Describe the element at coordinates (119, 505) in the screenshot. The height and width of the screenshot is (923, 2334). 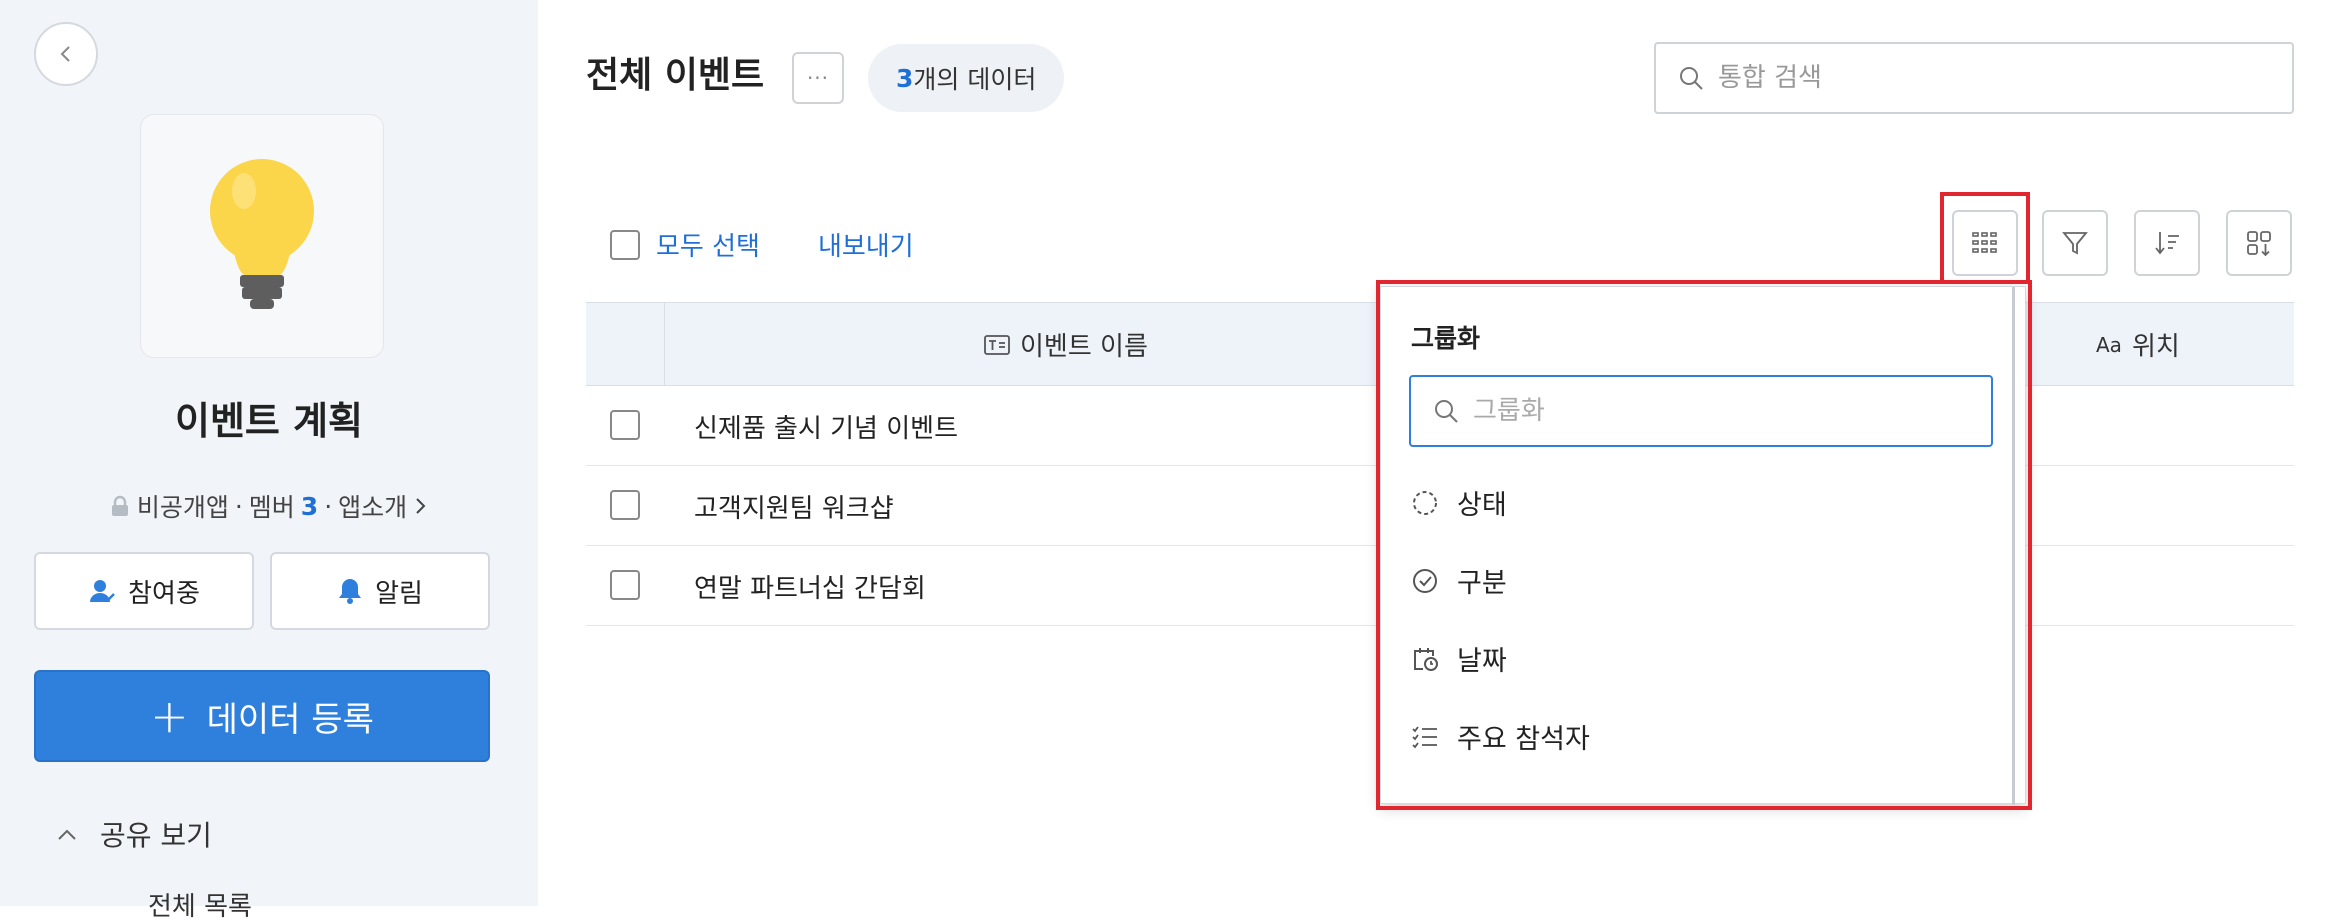
I see `lock-icon` at that location.